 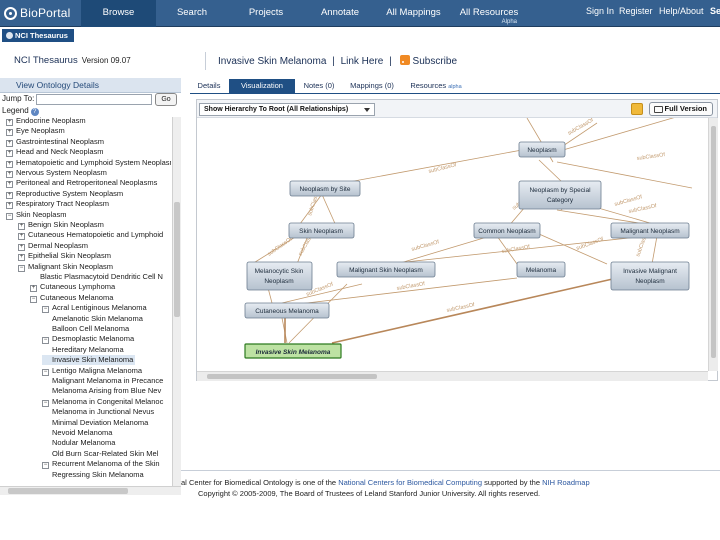 I want to click on tree-item: − Lentigo Maligna Melanoma, so click(x=92, y=371).